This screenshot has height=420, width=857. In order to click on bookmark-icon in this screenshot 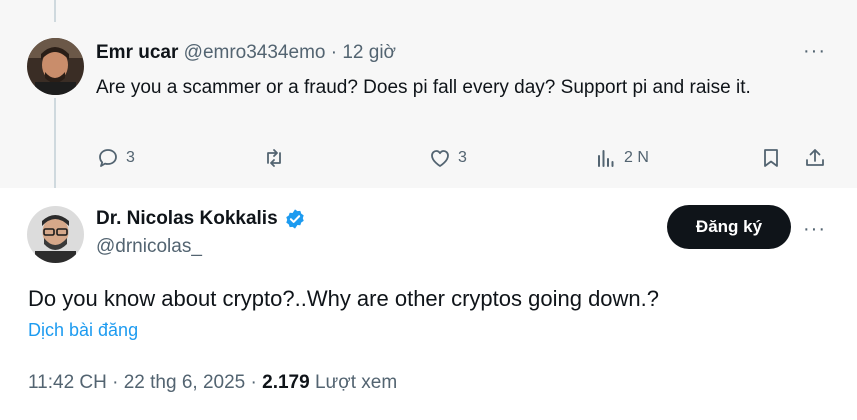, I will do `click(771, 158)`.